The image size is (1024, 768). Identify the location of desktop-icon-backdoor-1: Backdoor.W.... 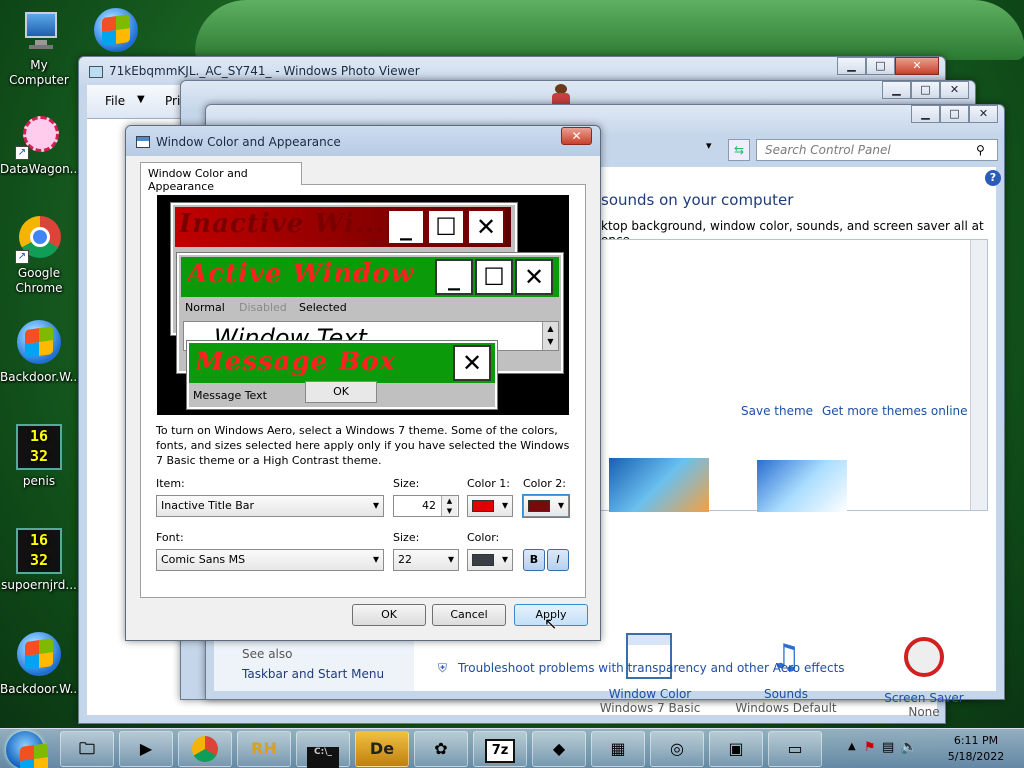
(41, 352).